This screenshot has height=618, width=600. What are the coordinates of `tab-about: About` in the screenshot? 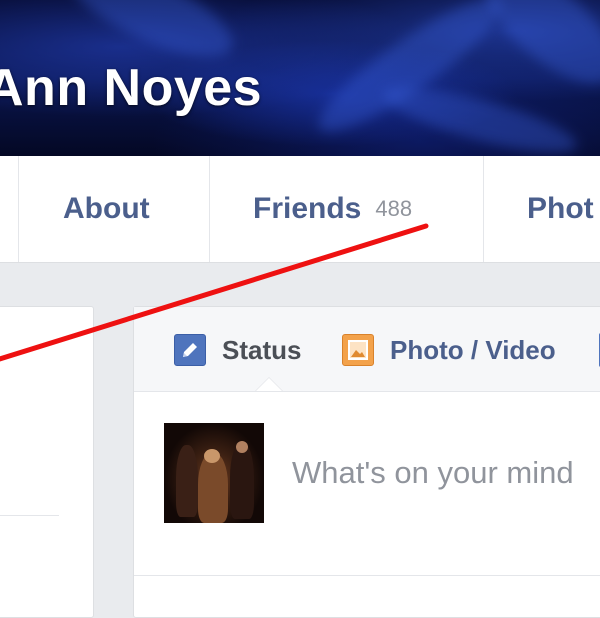 It's located at (106, 209).